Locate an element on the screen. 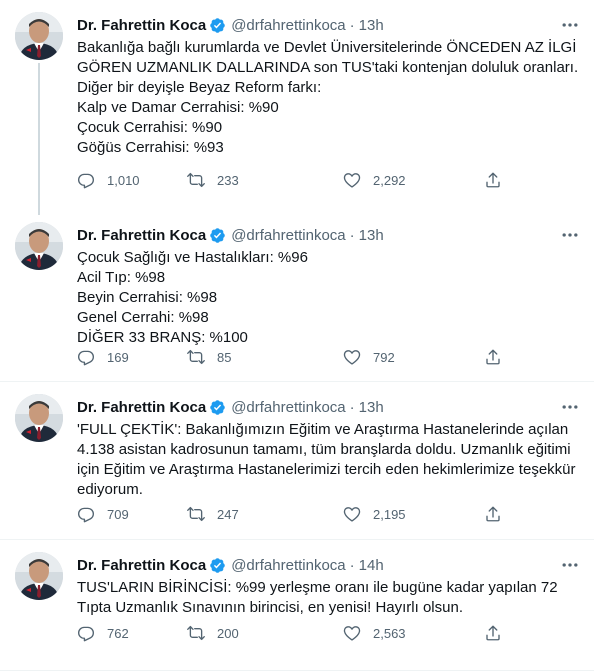 Image resolution: width=594 pixels, height=671 pixels. reply-button: 709 is located at coordinates (103, 514).